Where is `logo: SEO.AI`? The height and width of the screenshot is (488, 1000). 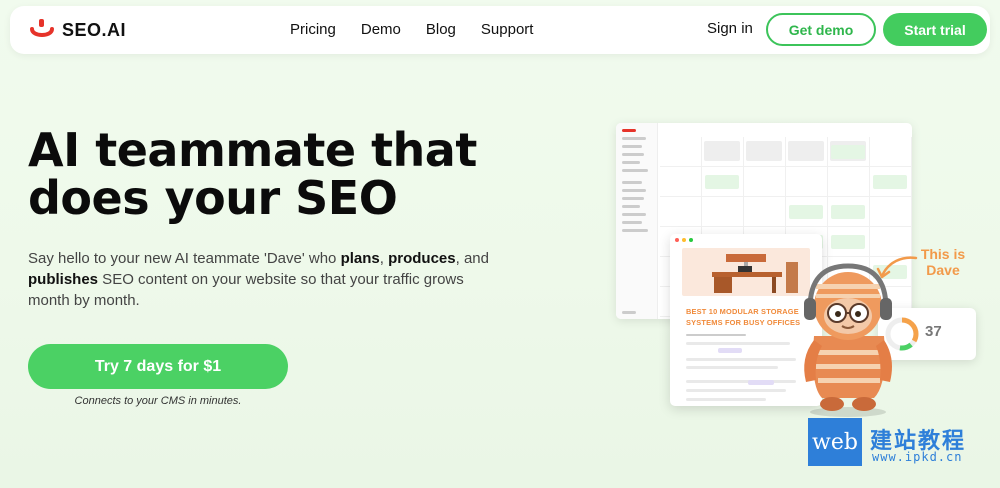
logo: SEO.AI is located at coordinates (78, 30).